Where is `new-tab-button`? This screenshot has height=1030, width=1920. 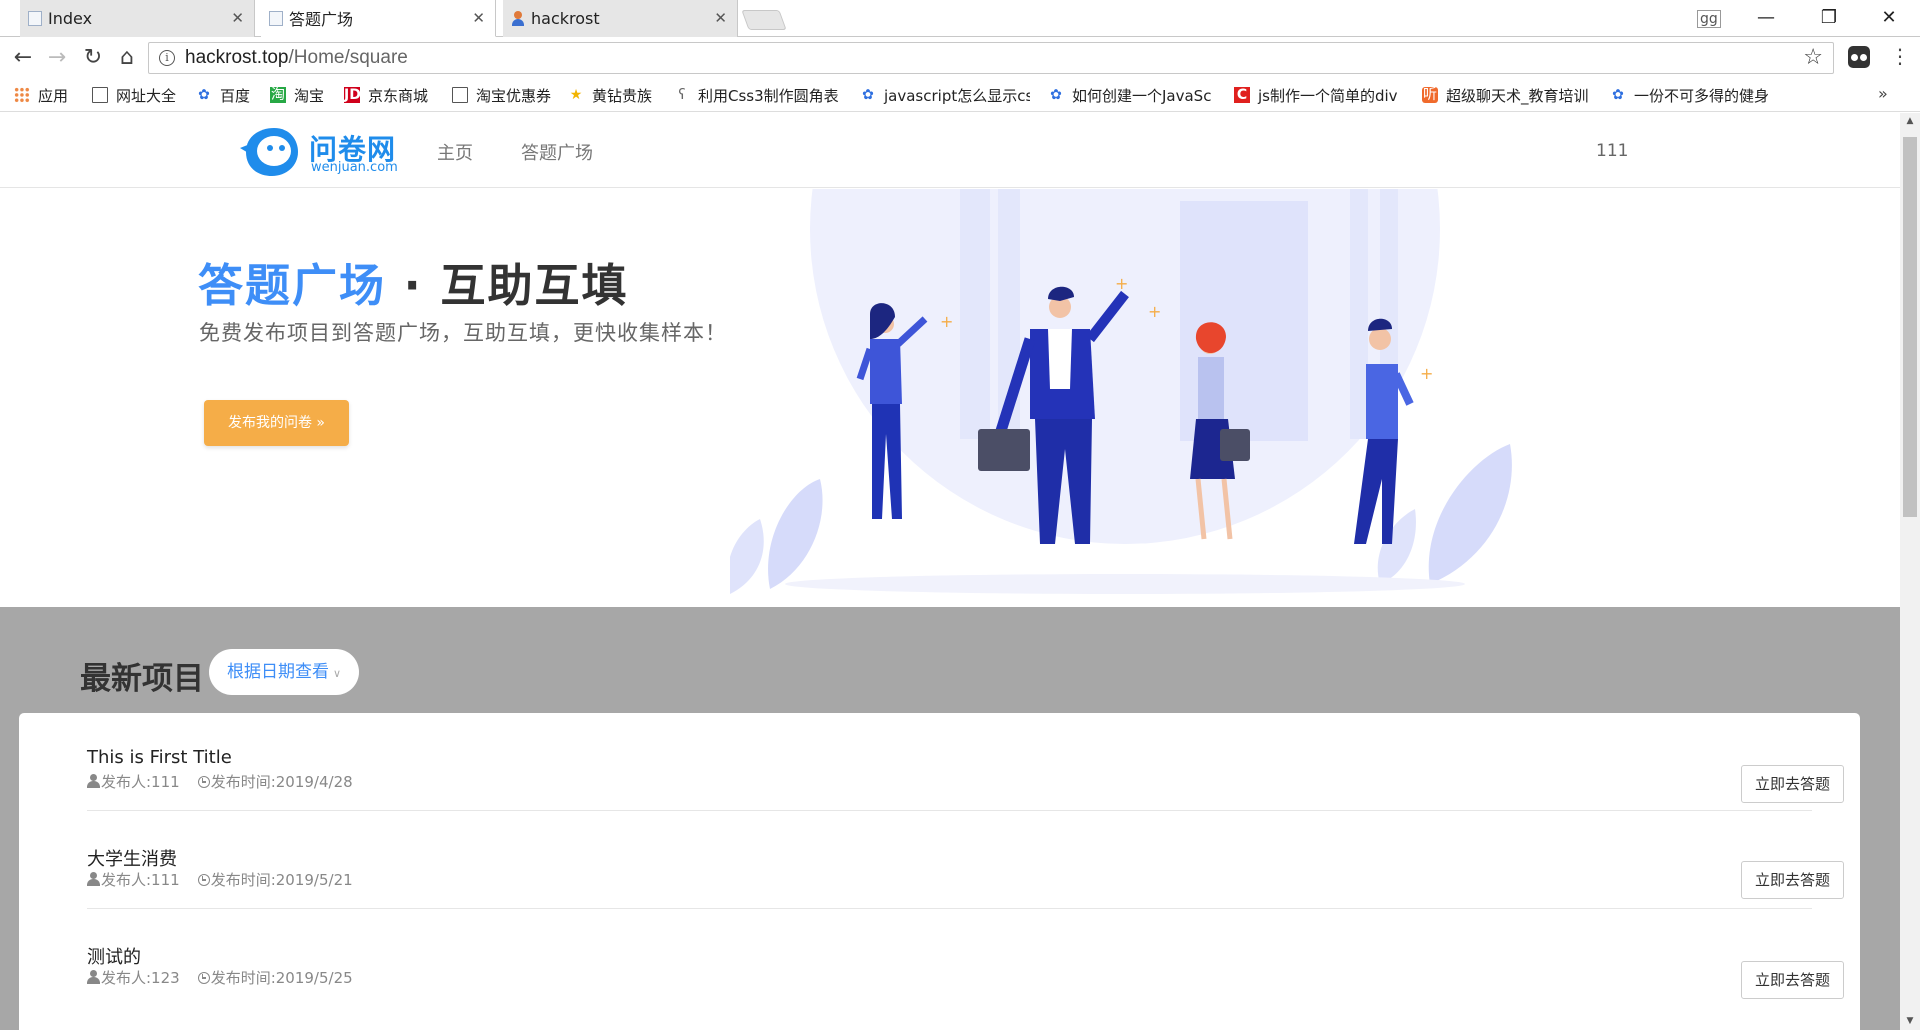
new-tab-button is located at coordinates (764, 20).